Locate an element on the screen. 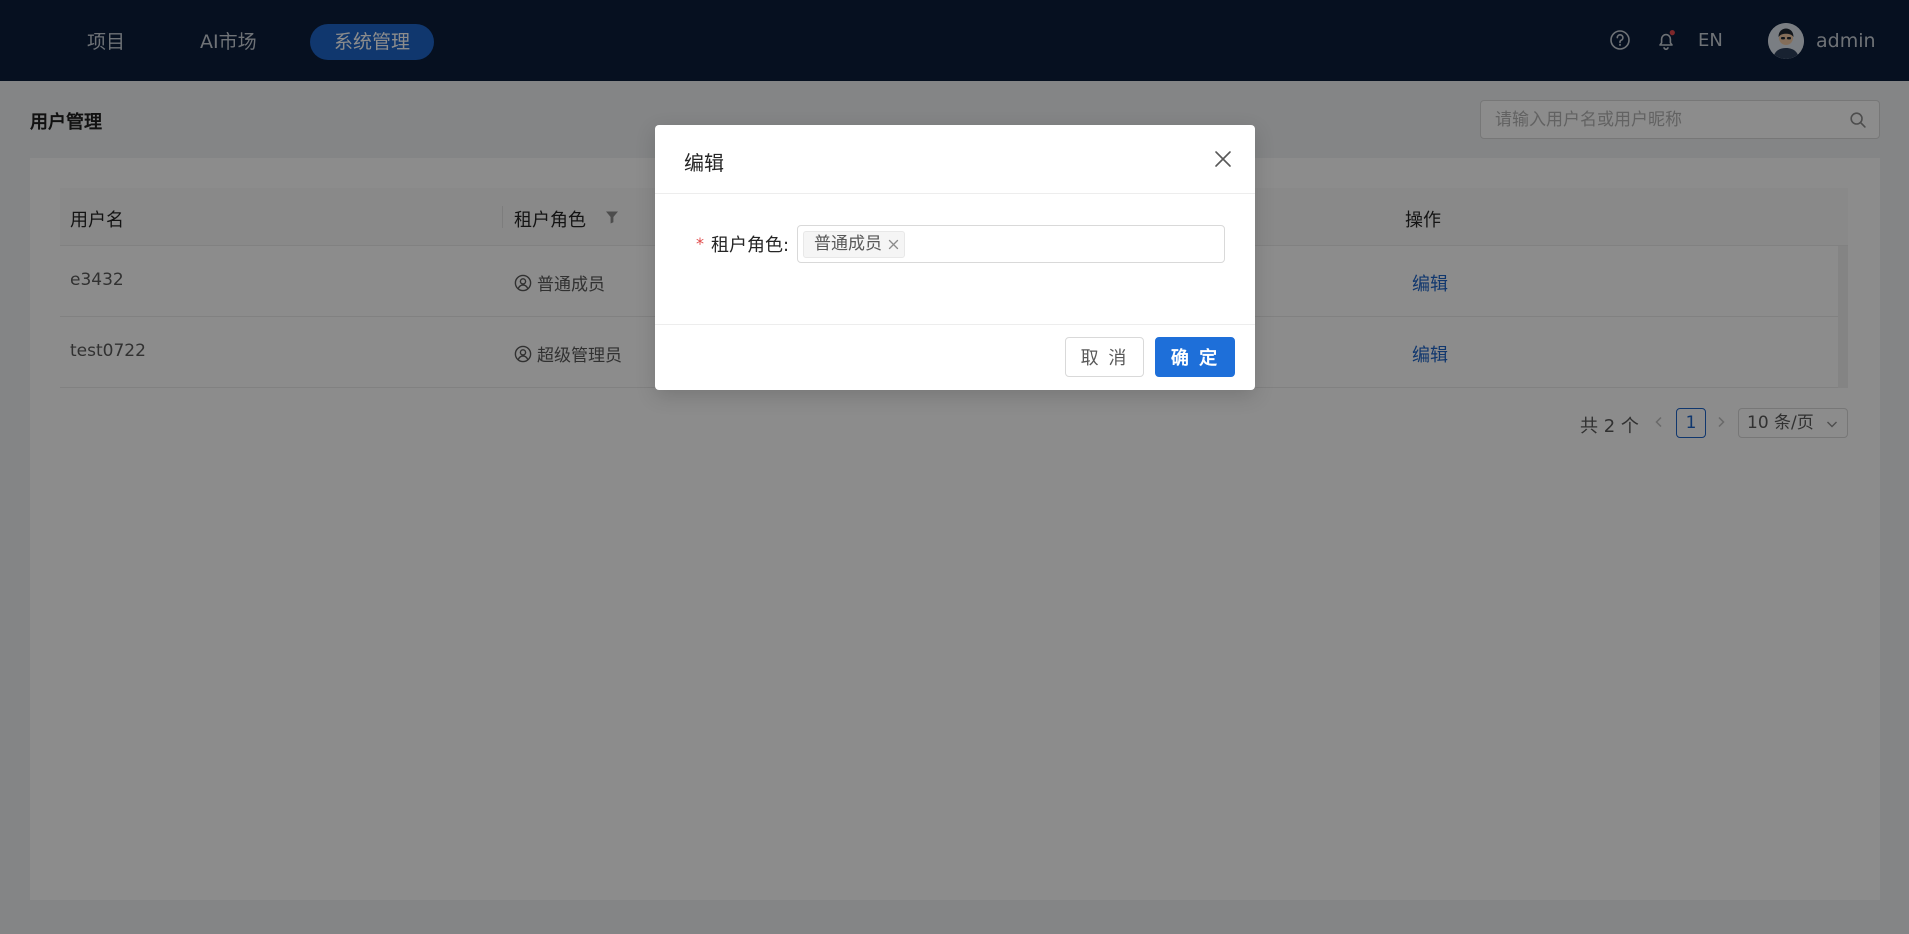  tenant-role-form-row: * 租户角色: 普通成员 is located at coordinates (955, 244).